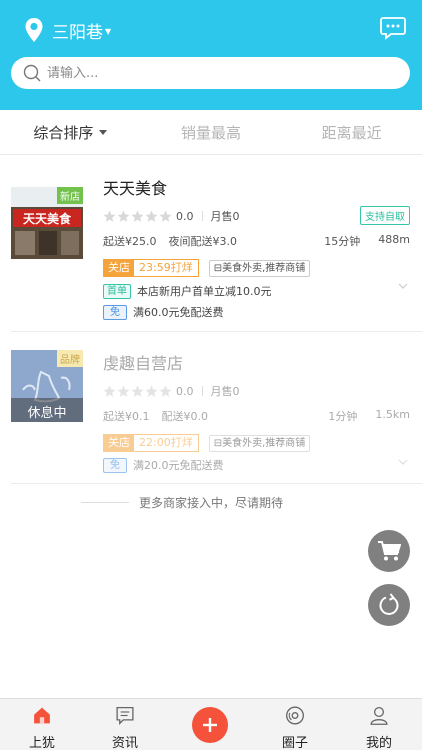 Image resolution: width=422 pixels, height=751 pixels. What do you see at coordinates (295, 715) in the screenshot?
I see `circle-icon` at bounding box center [295, 715].